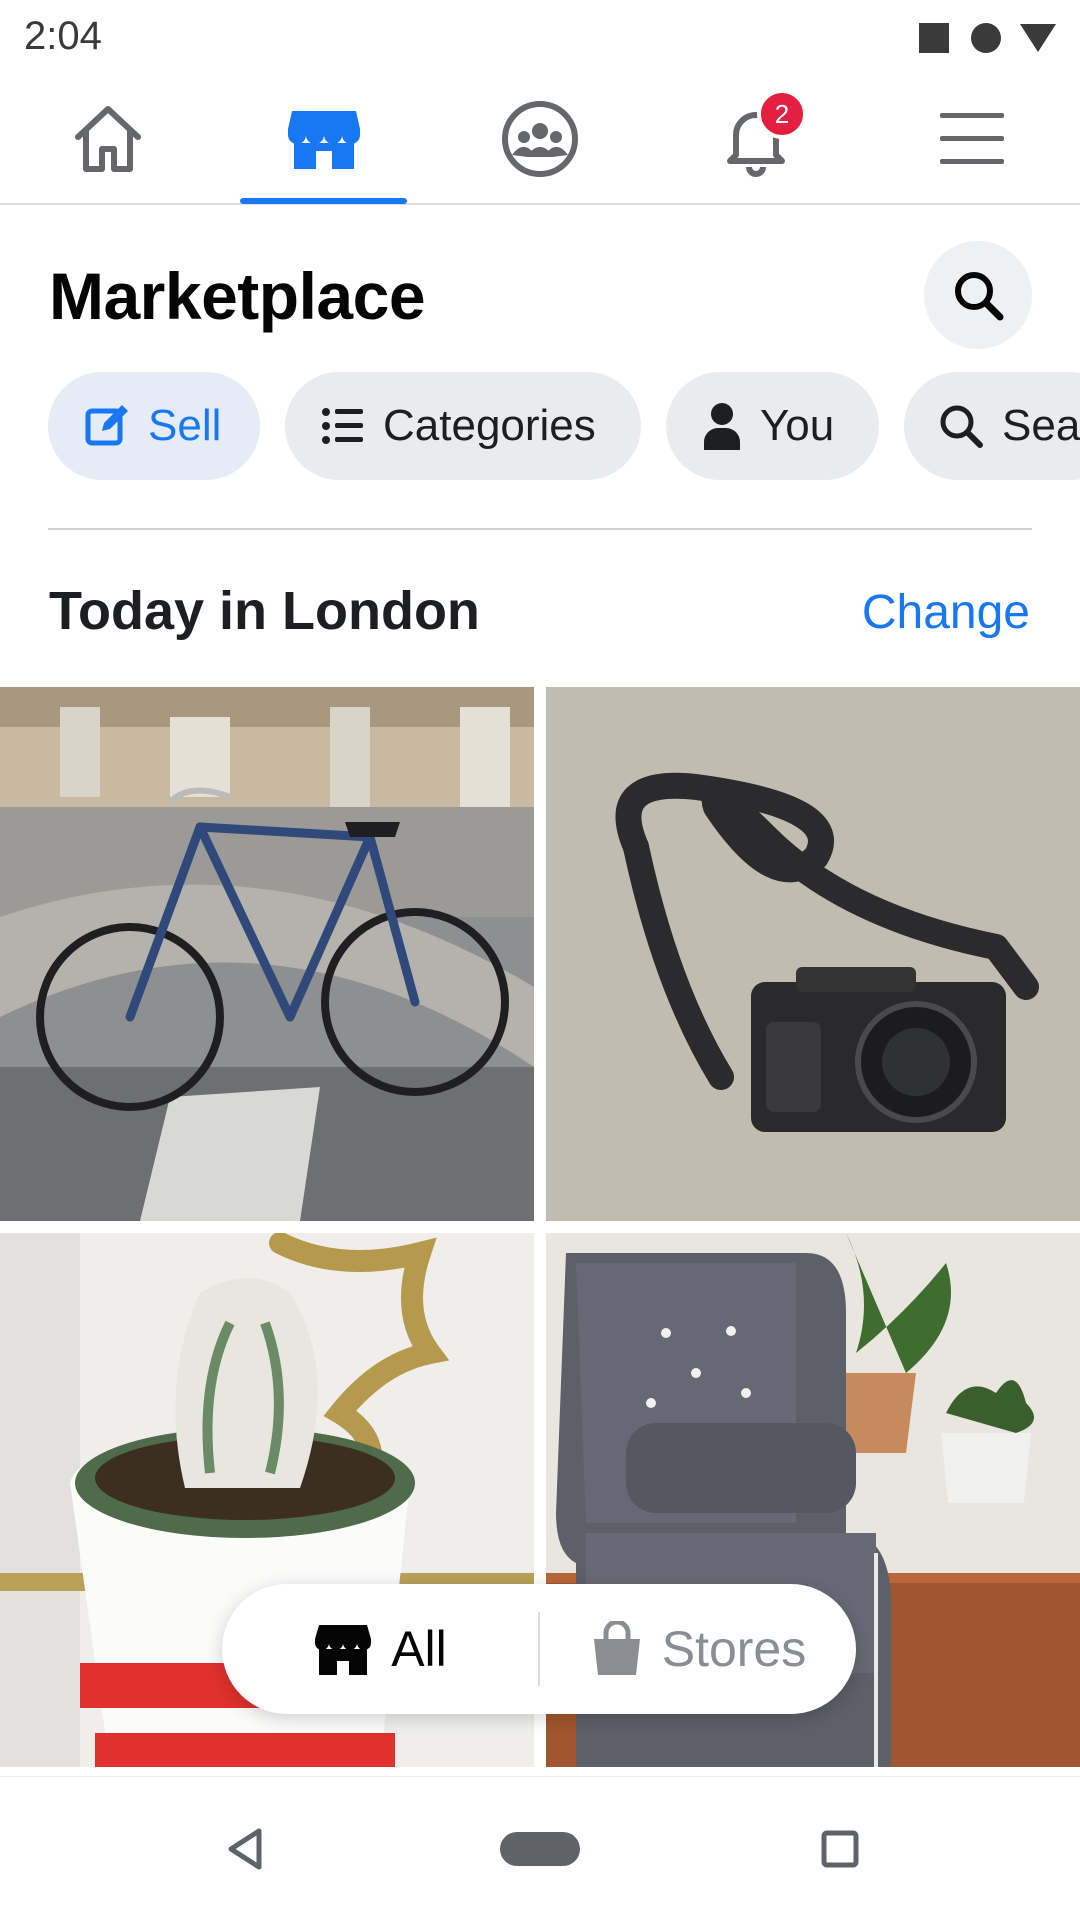  I want to click on you-chip-label: You, so click(797, 425).